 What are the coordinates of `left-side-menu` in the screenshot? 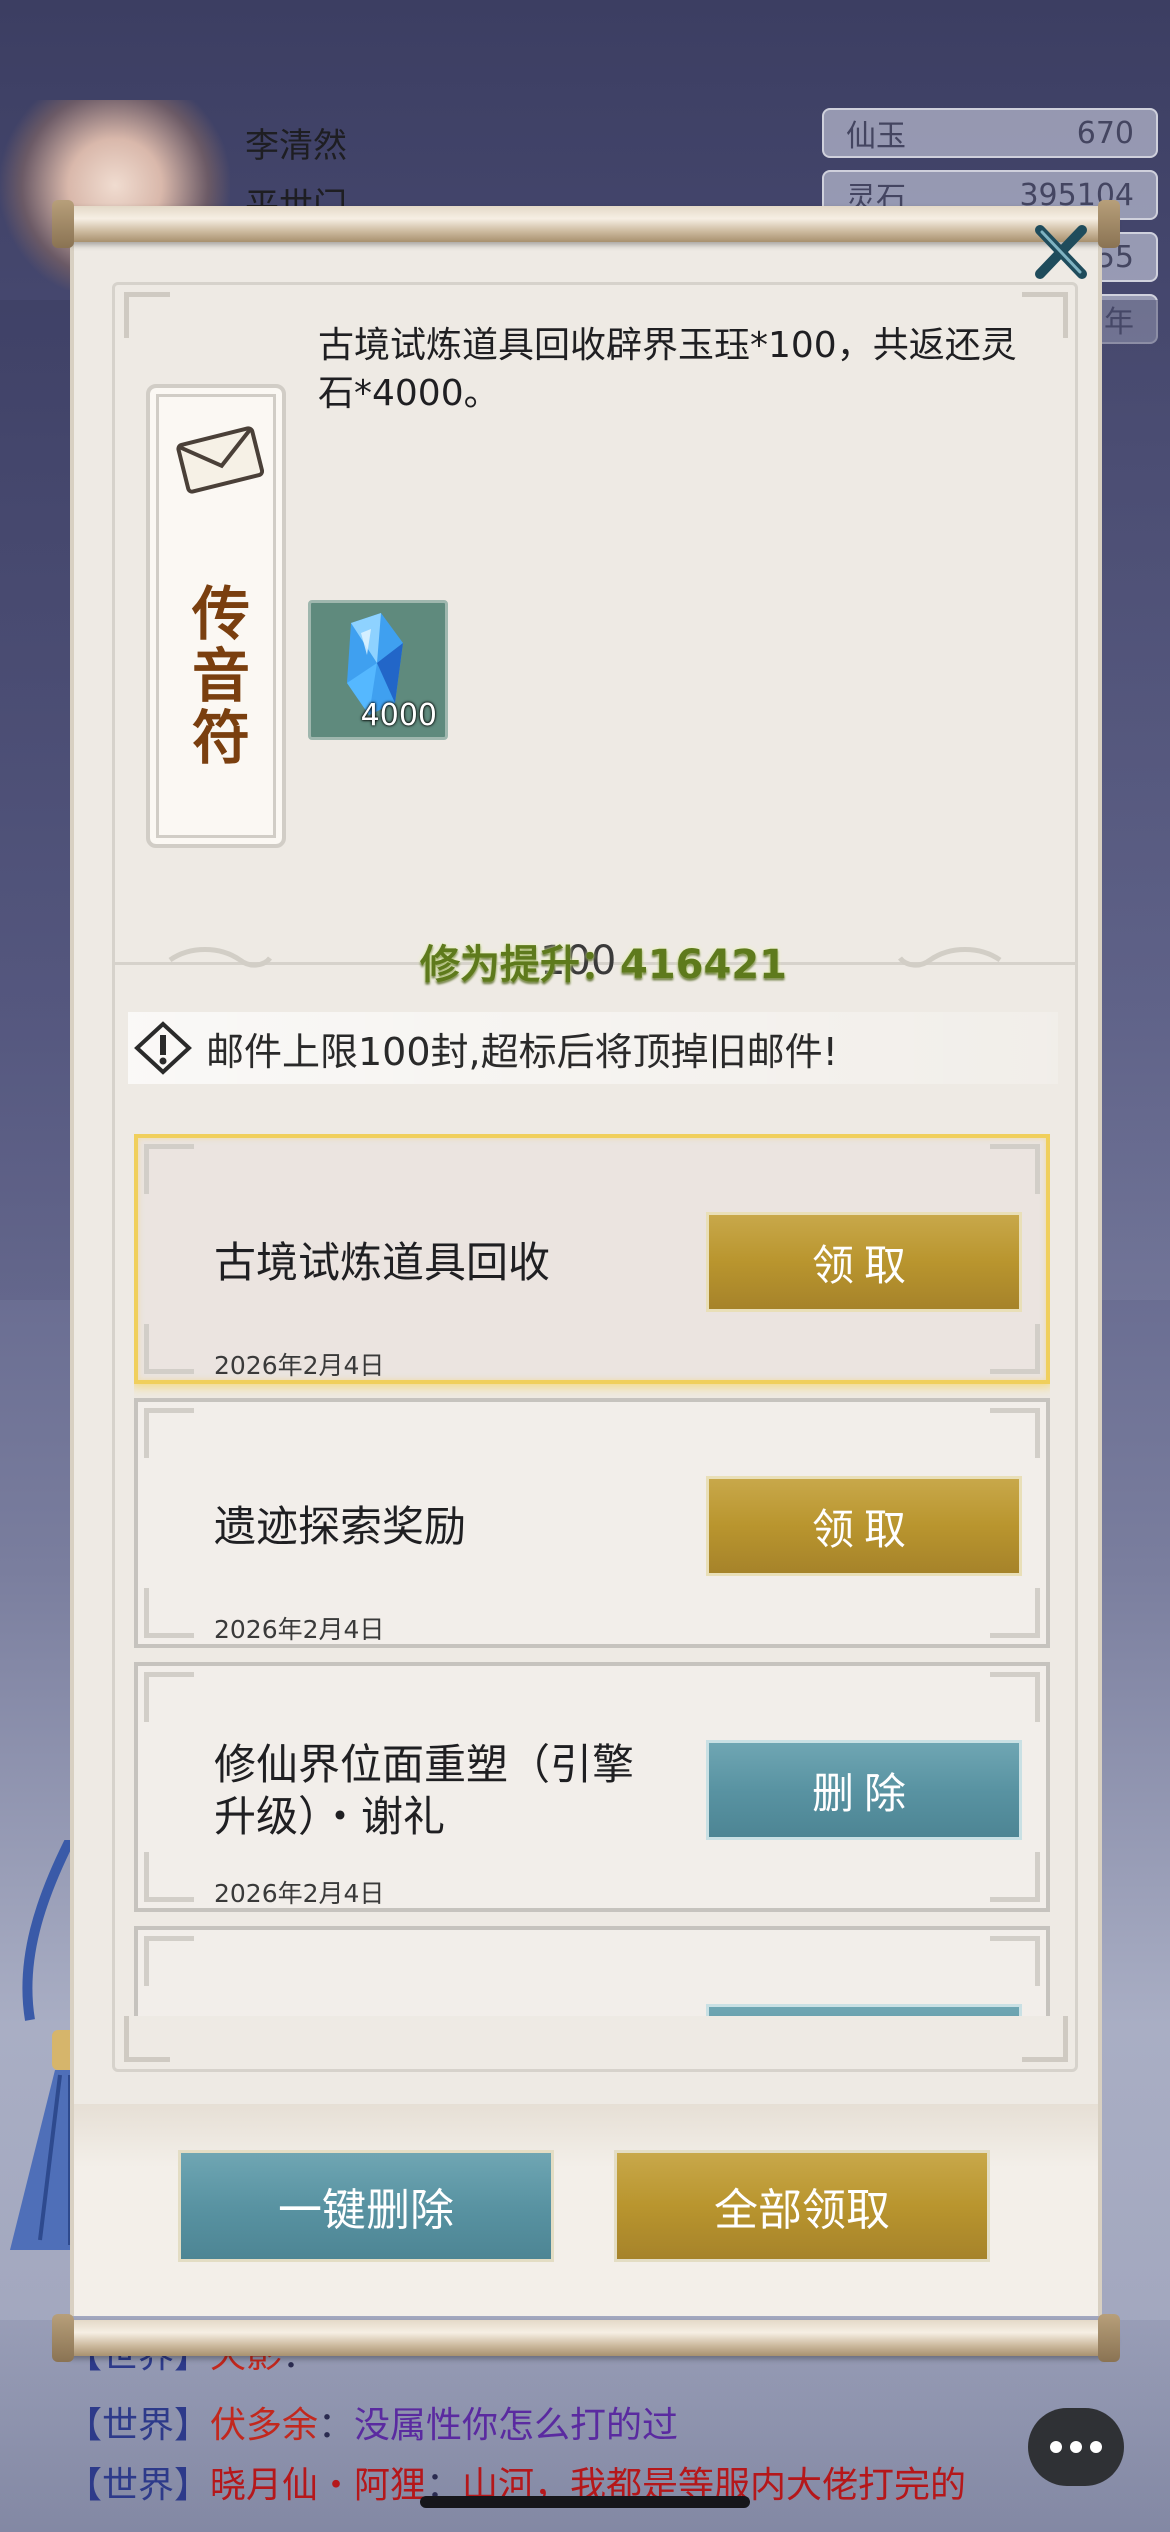 It's located at (35, 800).